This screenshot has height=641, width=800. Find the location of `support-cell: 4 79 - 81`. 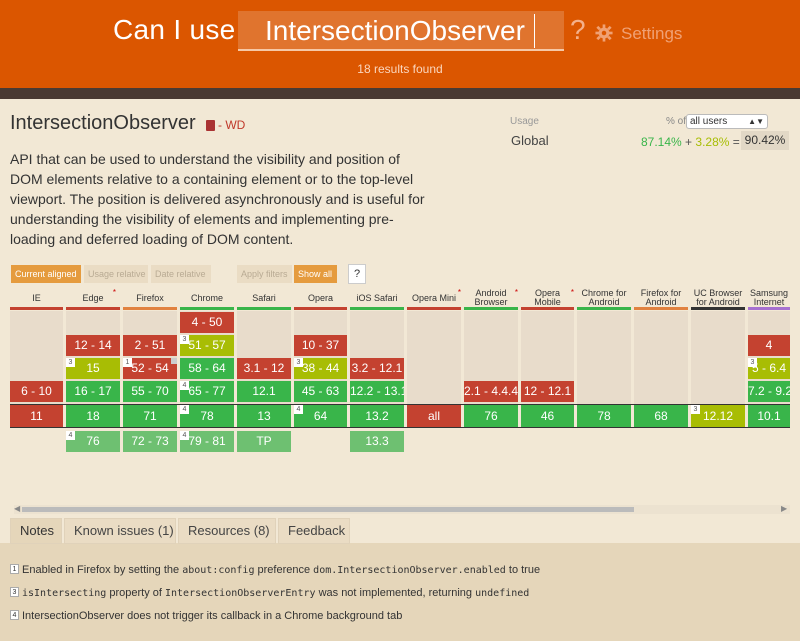

support-cell: 4 79 - 81 is located at coordinates (207, 441).